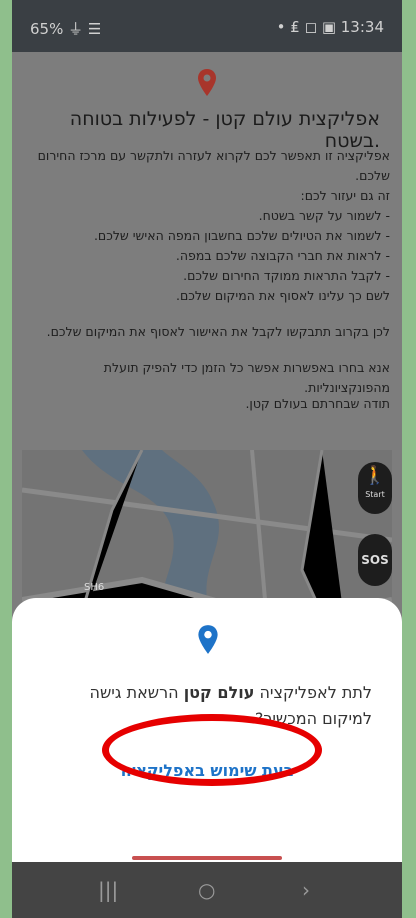 Image resolution: width=416 pixels, height=918 pixels. What do you see at coordinates (375, 560) in the screenshot?
I see `sos-button: SOS` at bounding box center [375, 560].